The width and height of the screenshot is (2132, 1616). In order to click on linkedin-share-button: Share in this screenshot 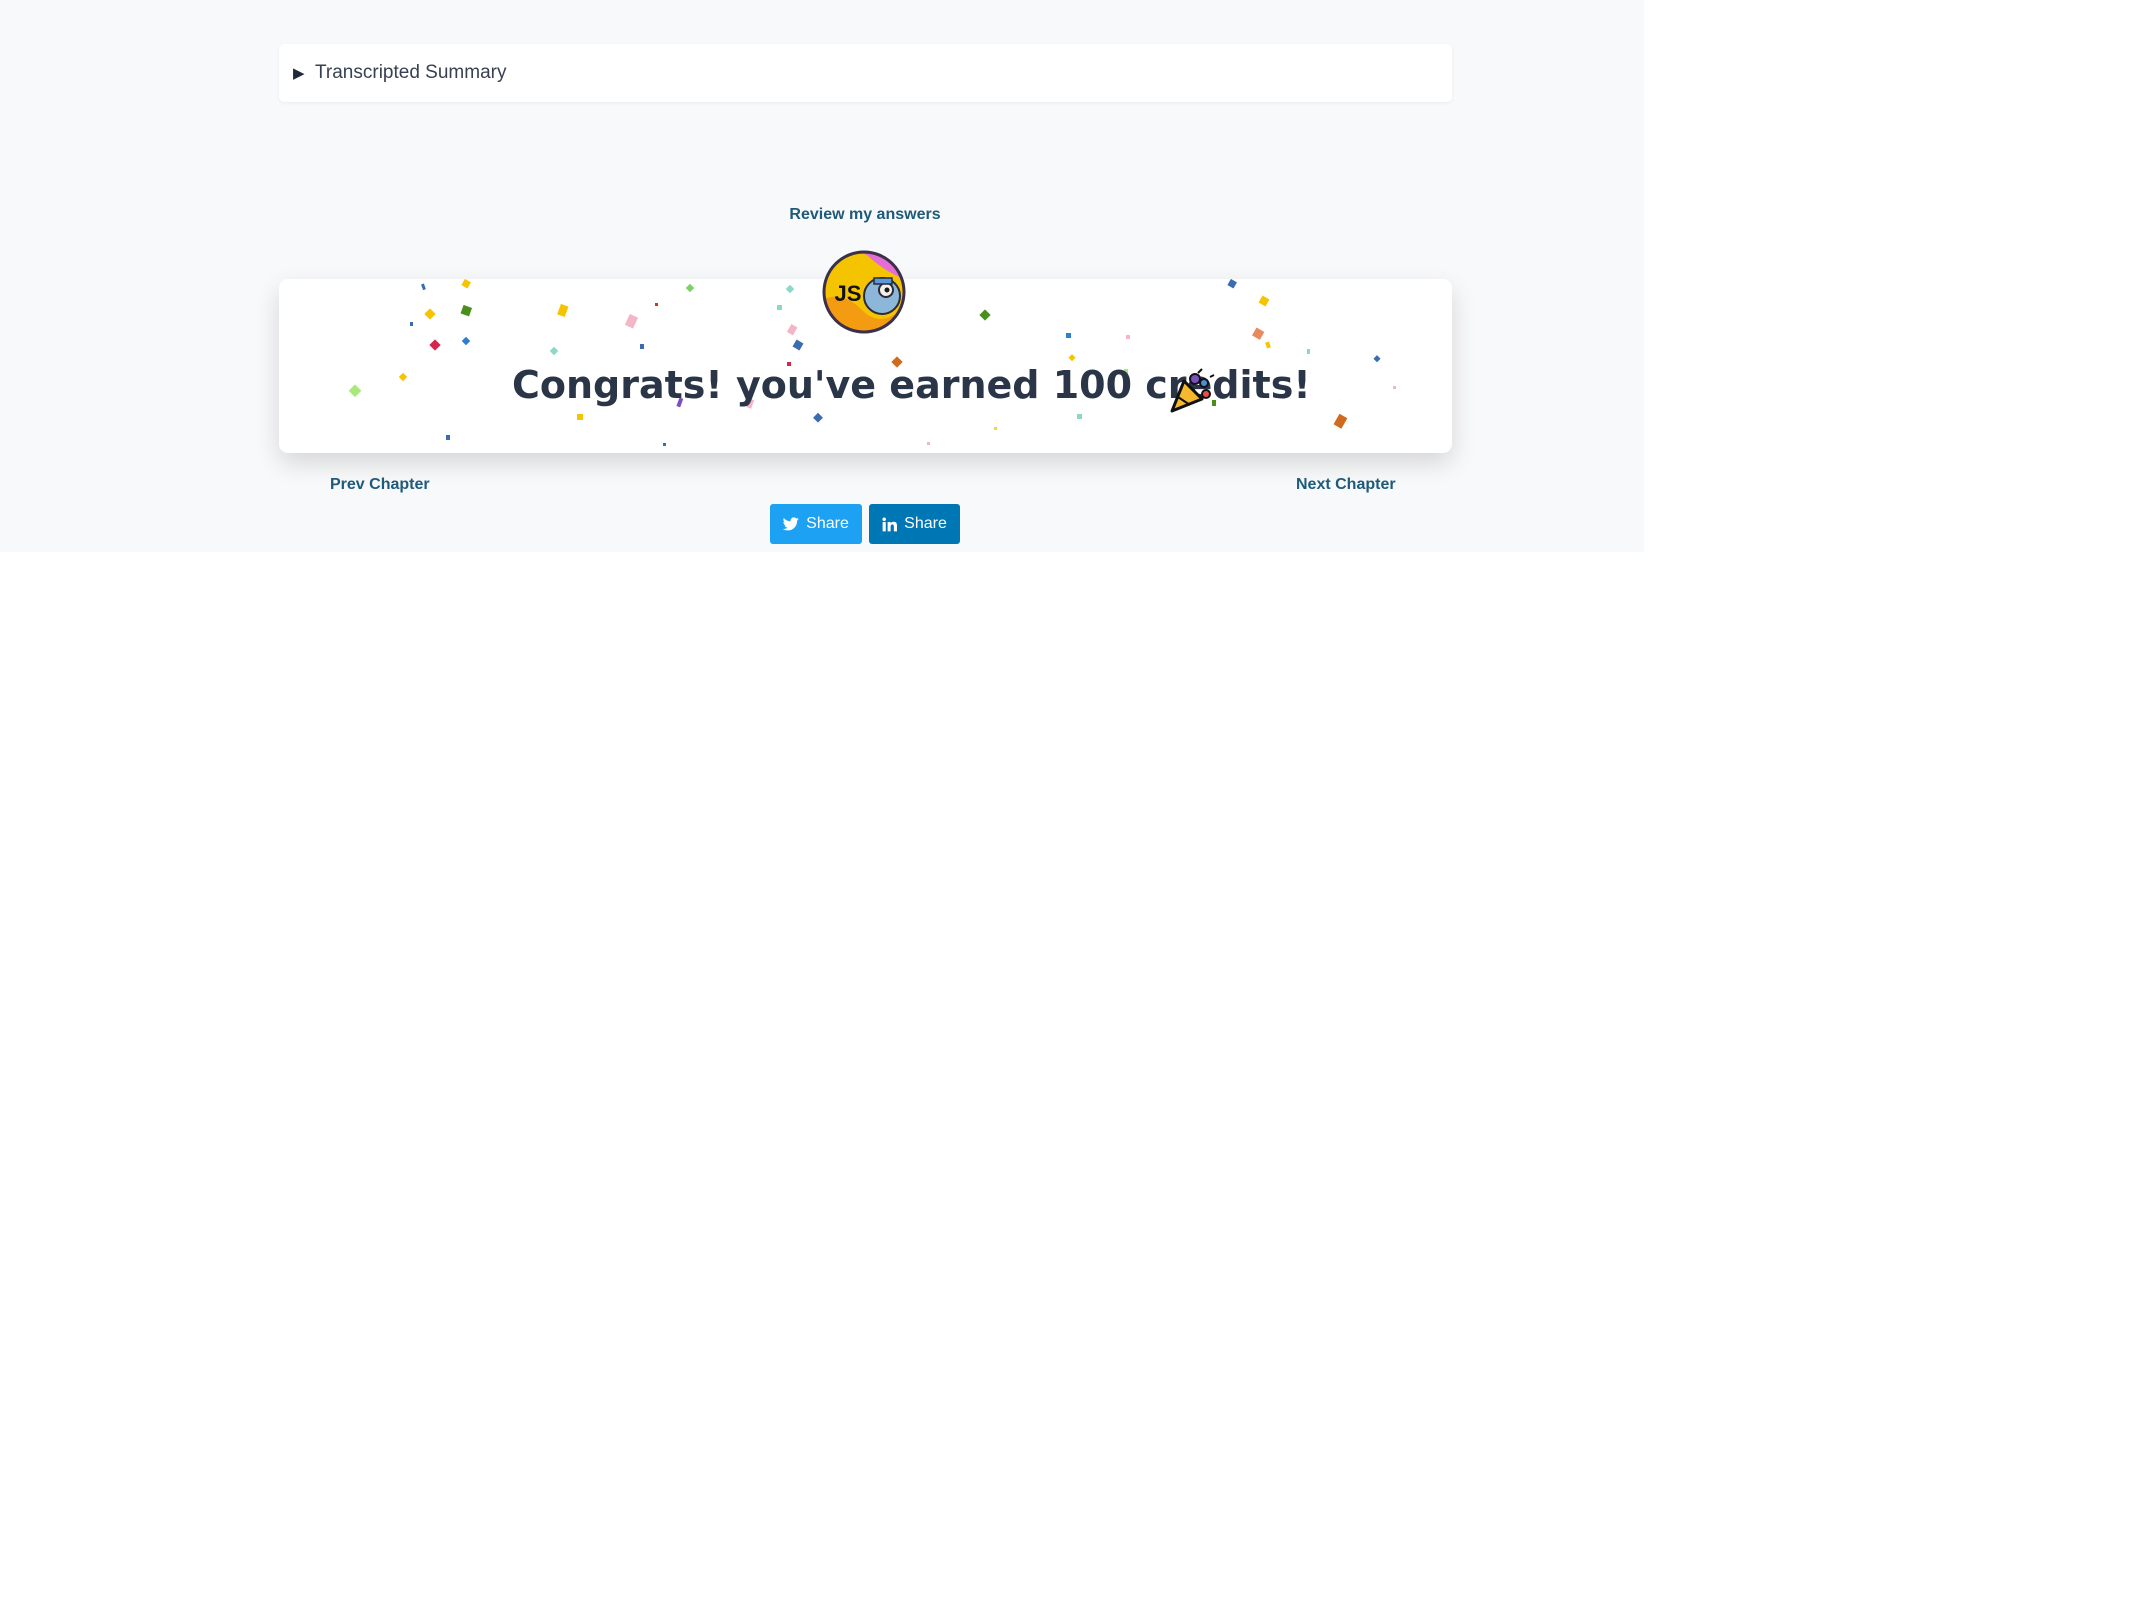, I will do `click(914, 524)`.